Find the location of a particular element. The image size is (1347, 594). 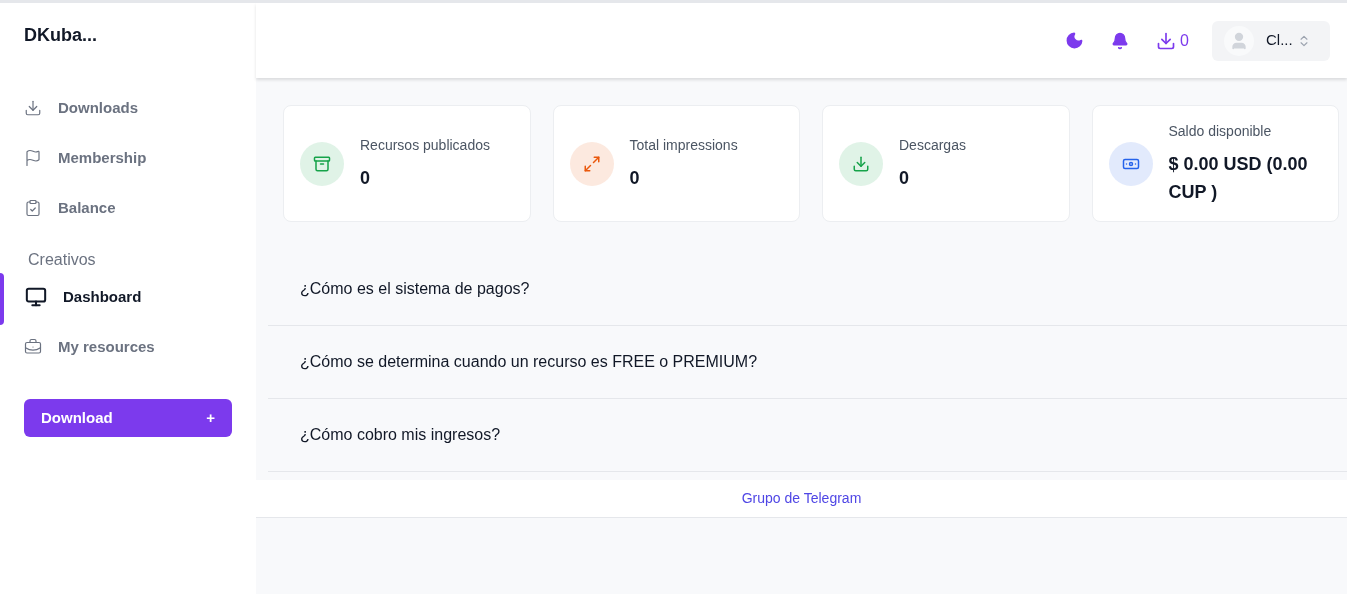

expand-arrows-icon is located at coordinates (591, 163).